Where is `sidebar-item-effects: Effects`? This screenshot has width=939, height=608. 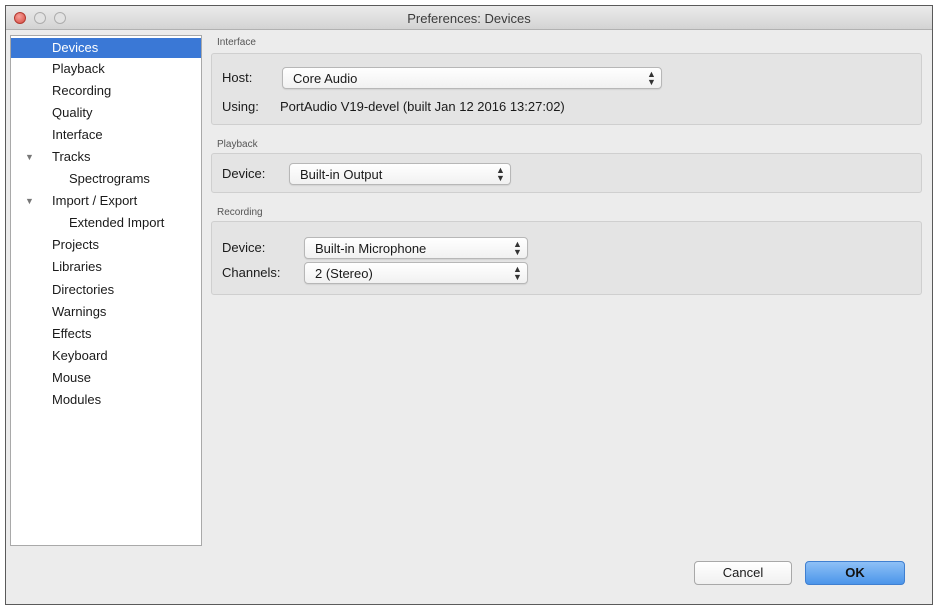
sidebar-item-effects: Effects is located at coordinates (106, 334).